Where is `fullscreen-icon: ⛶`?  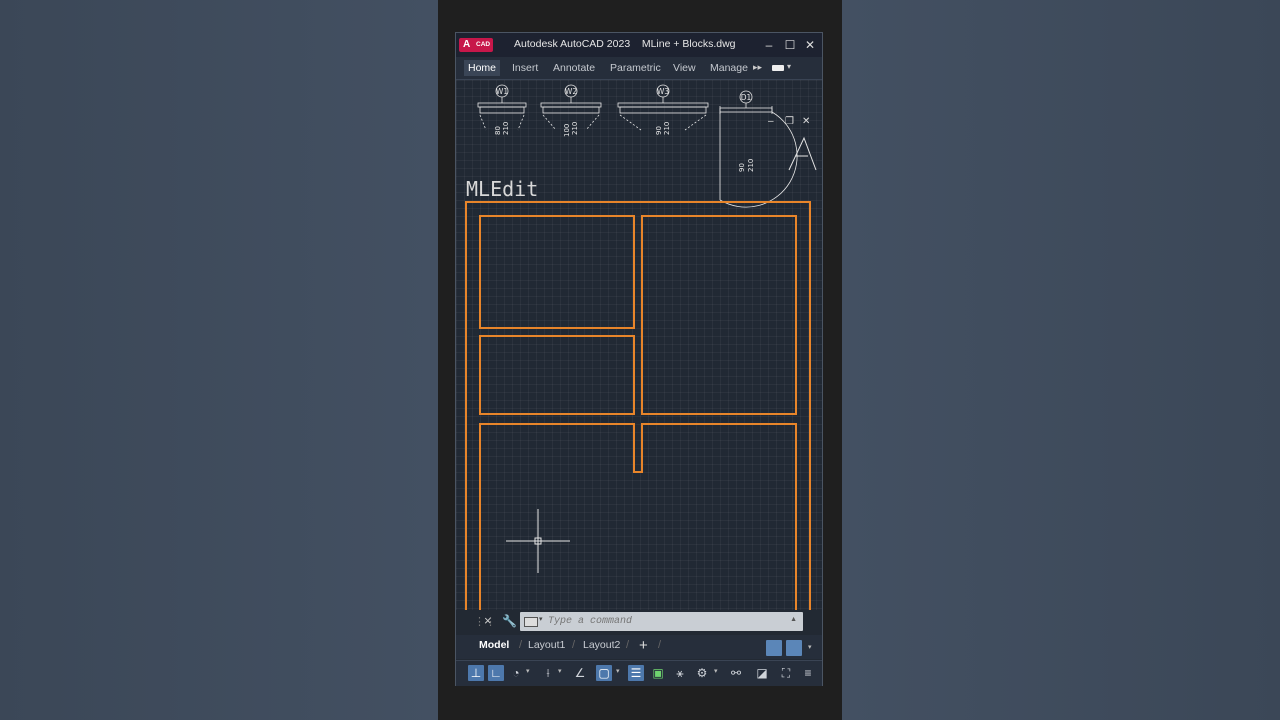 fullscreen-icon: ⛶ is located at coordinates (786, 673).